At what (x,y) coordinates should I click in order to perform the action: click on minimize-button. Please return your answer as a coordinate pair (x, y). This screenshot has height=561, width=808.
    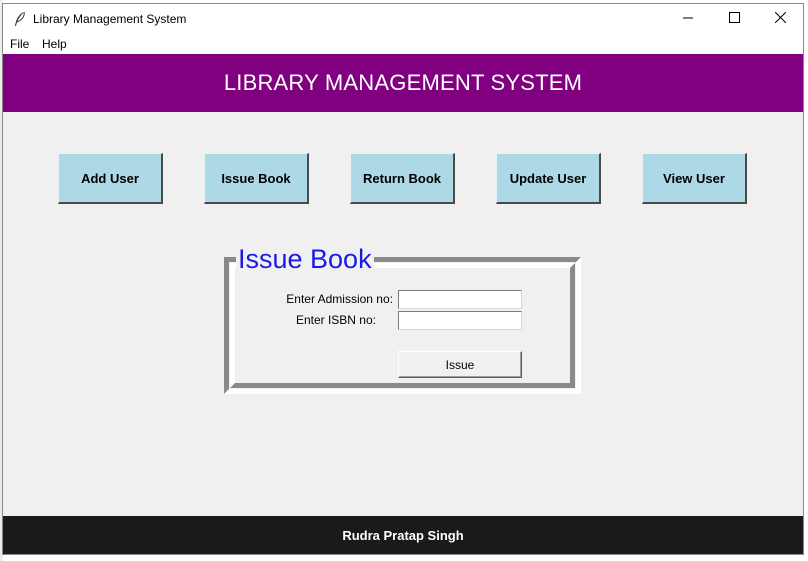
    Looking at the image, I should click on (688, 19).